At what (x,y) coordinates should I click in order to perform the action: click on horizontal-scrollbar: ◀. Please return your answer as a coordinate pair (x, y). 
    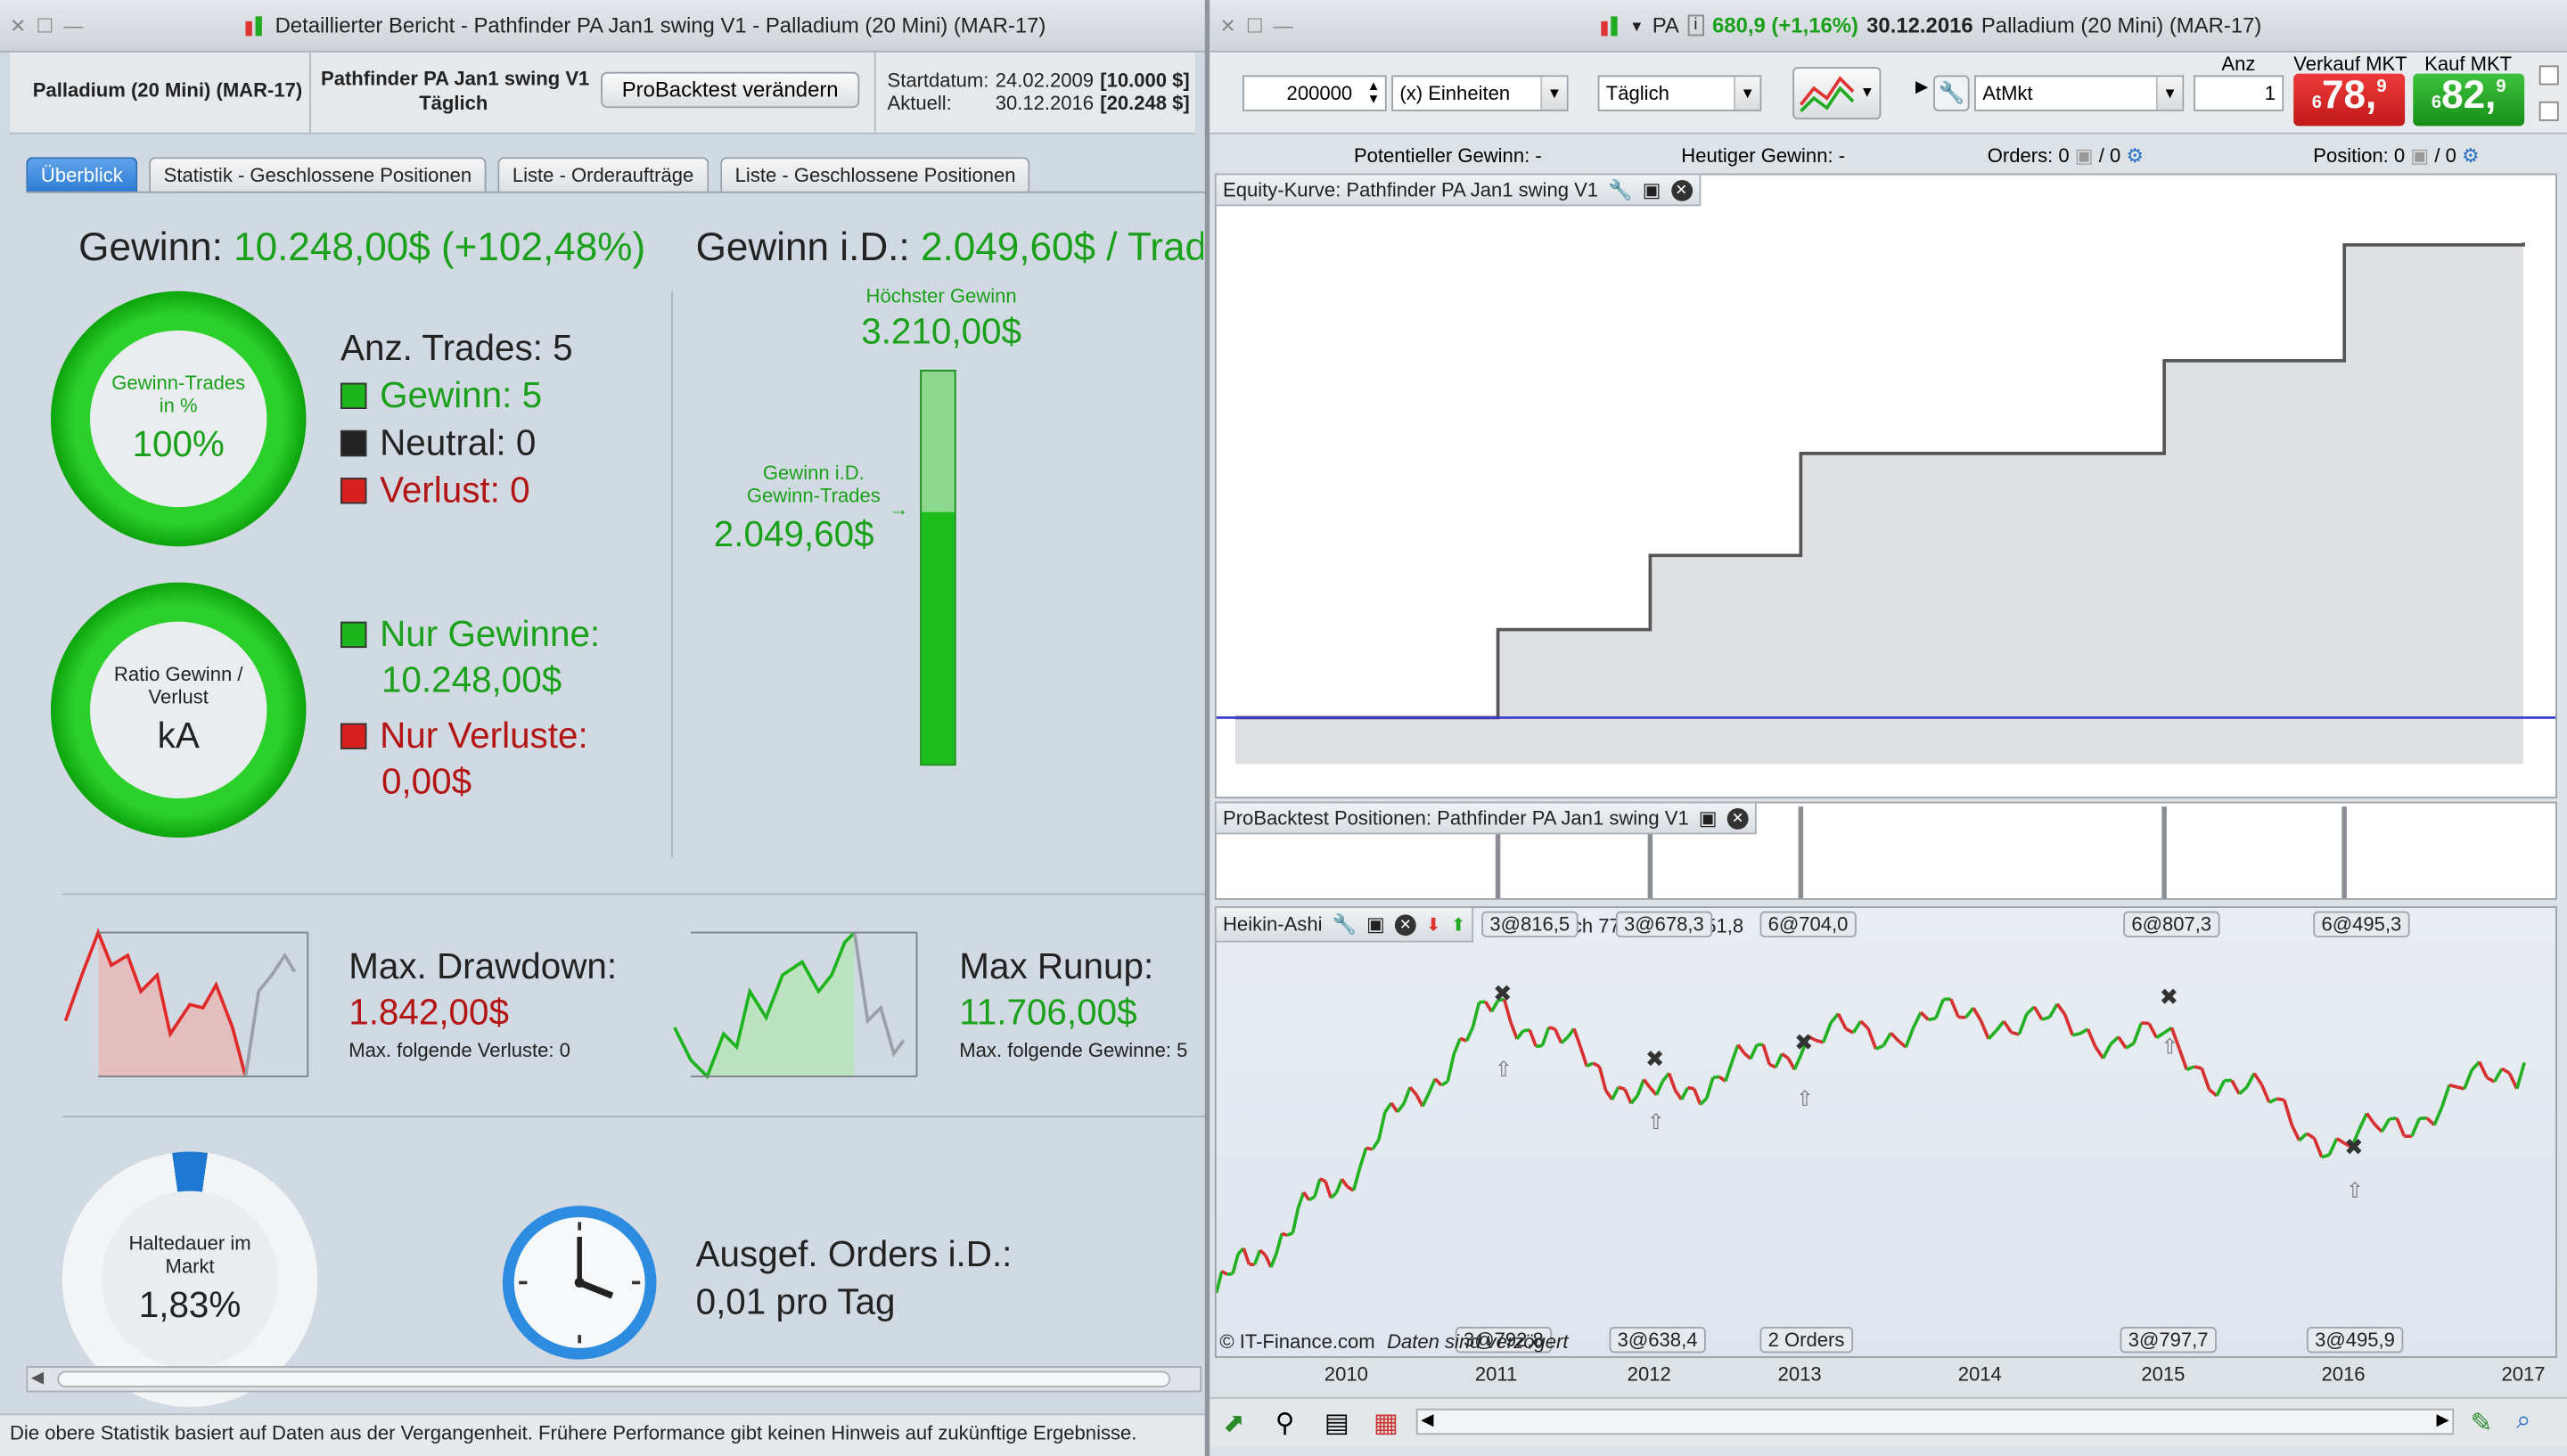
    Looking at the image, I should click on (614, 1380).